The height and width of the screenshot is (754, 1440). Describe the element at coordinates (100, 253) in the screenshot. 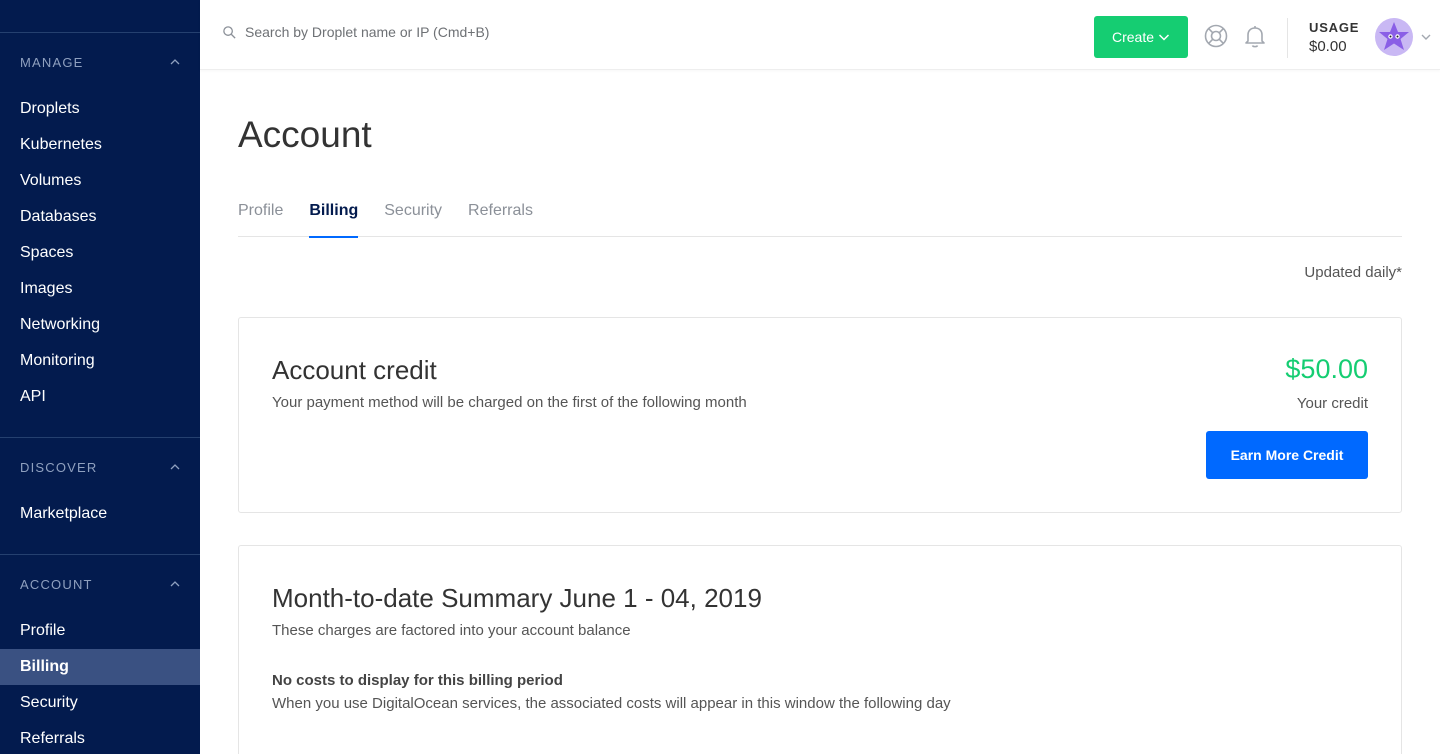

I see `sidebar-item-spaces: Spaces` at that location.